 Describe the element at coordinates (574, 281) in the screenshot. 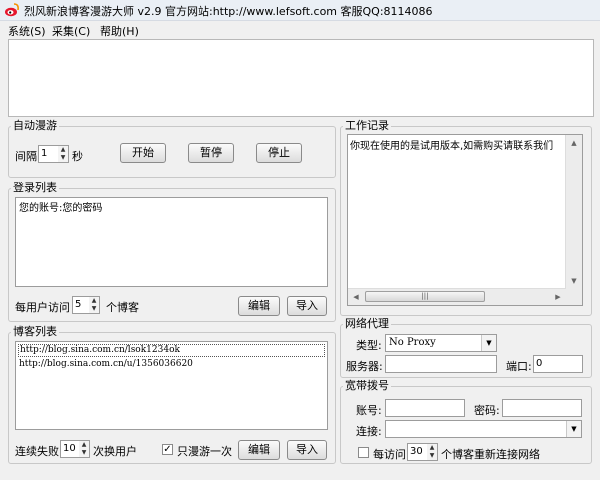

I see `scroll-down-icon: ▼` at that location.